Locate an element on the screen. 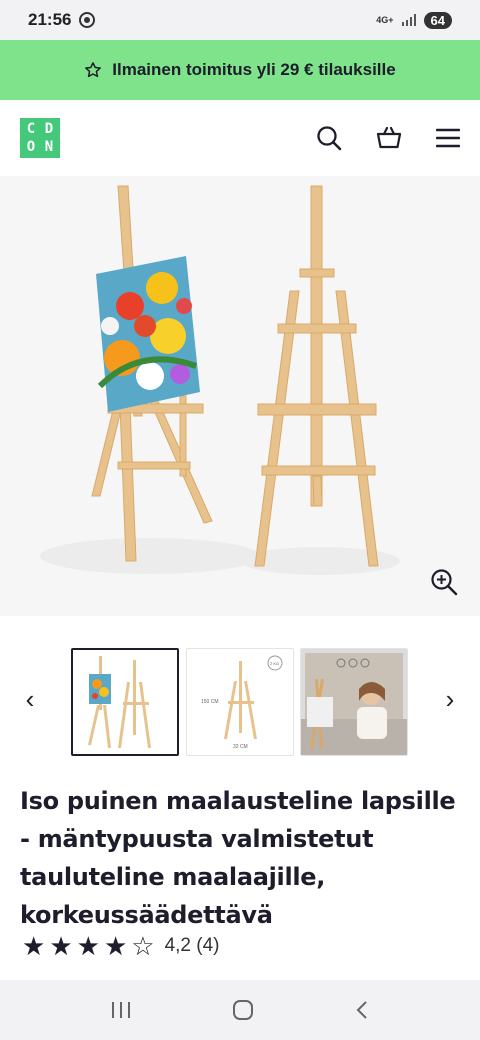  home-icon is located at coordinates (243, 1010).